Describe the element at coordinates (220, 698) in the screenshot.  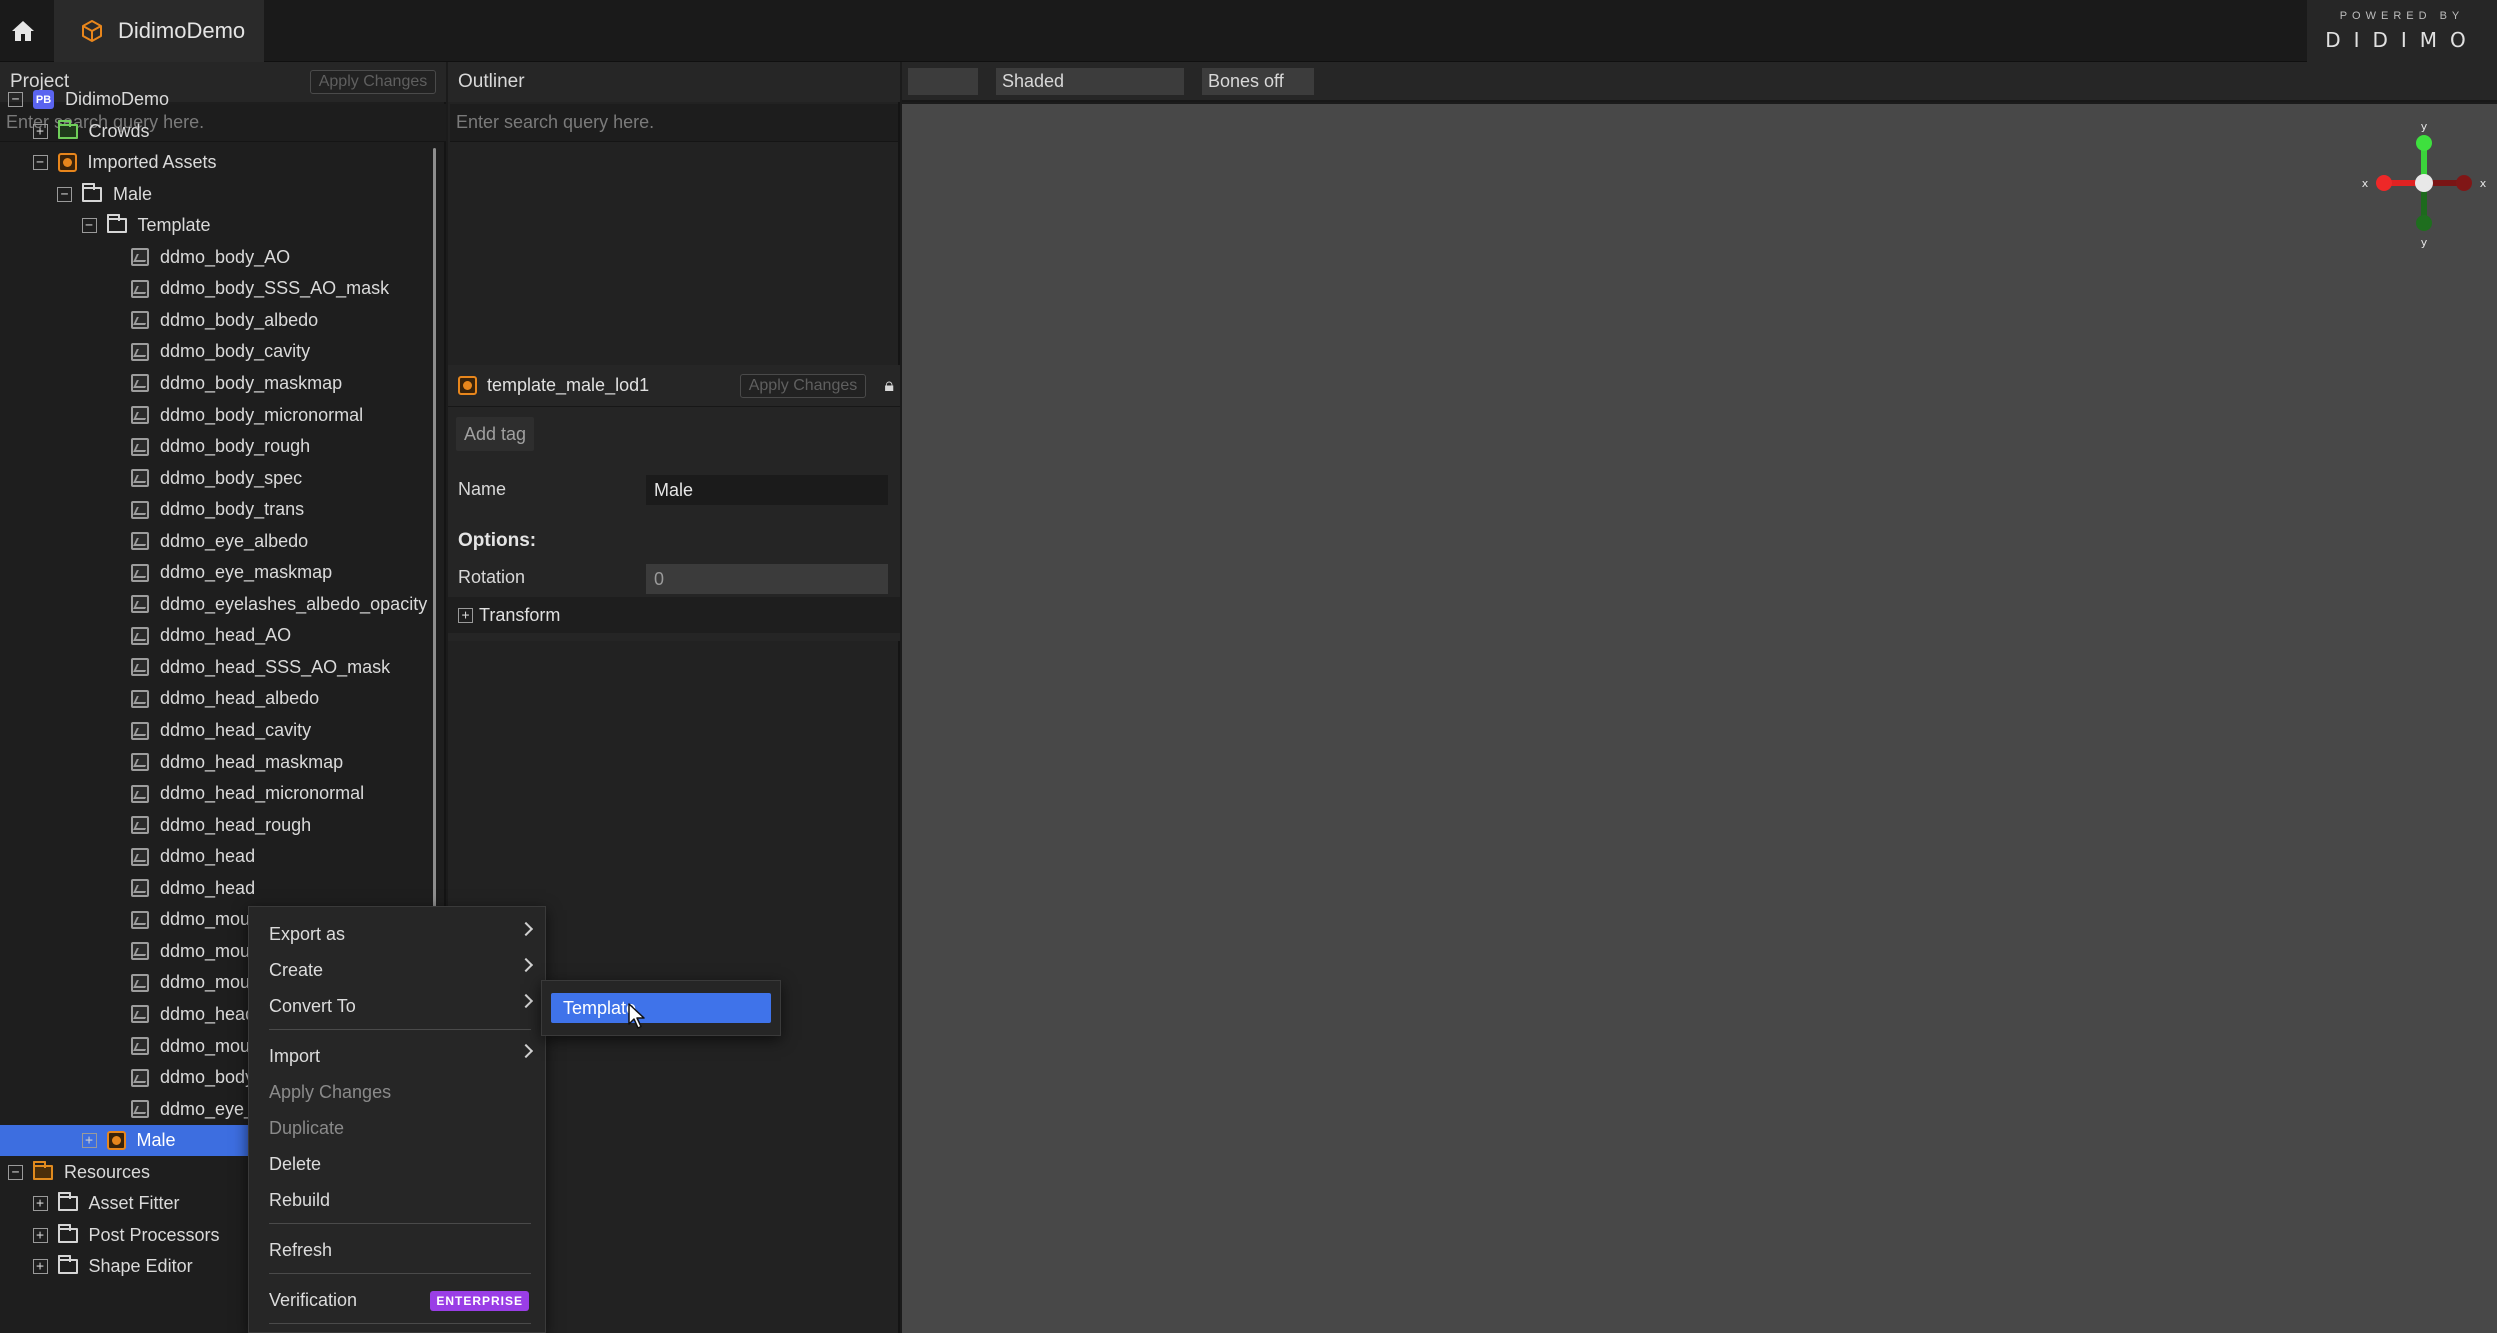
I see `tree-item: ddmo_head_albedo` at that location.